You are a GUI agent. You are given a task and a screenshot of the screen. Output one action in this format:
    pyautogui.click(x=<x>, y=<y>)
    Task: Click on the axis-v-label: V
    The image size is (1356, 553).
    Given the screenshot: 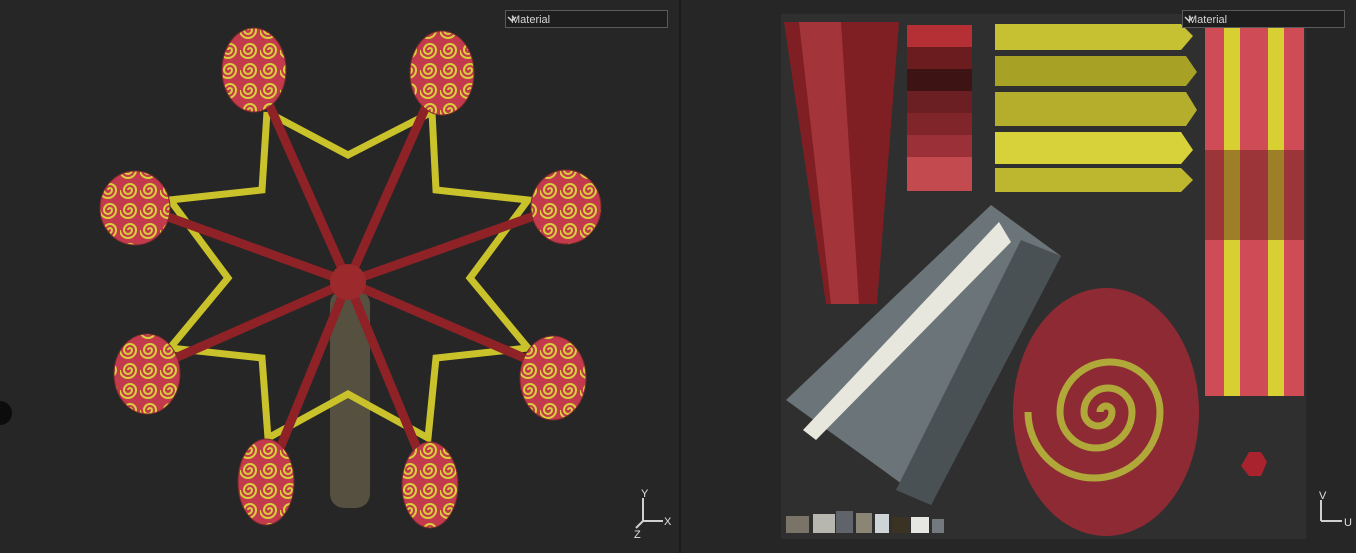 What is the action you would take?
    pyautogui.click(x=1323, y=496)
    